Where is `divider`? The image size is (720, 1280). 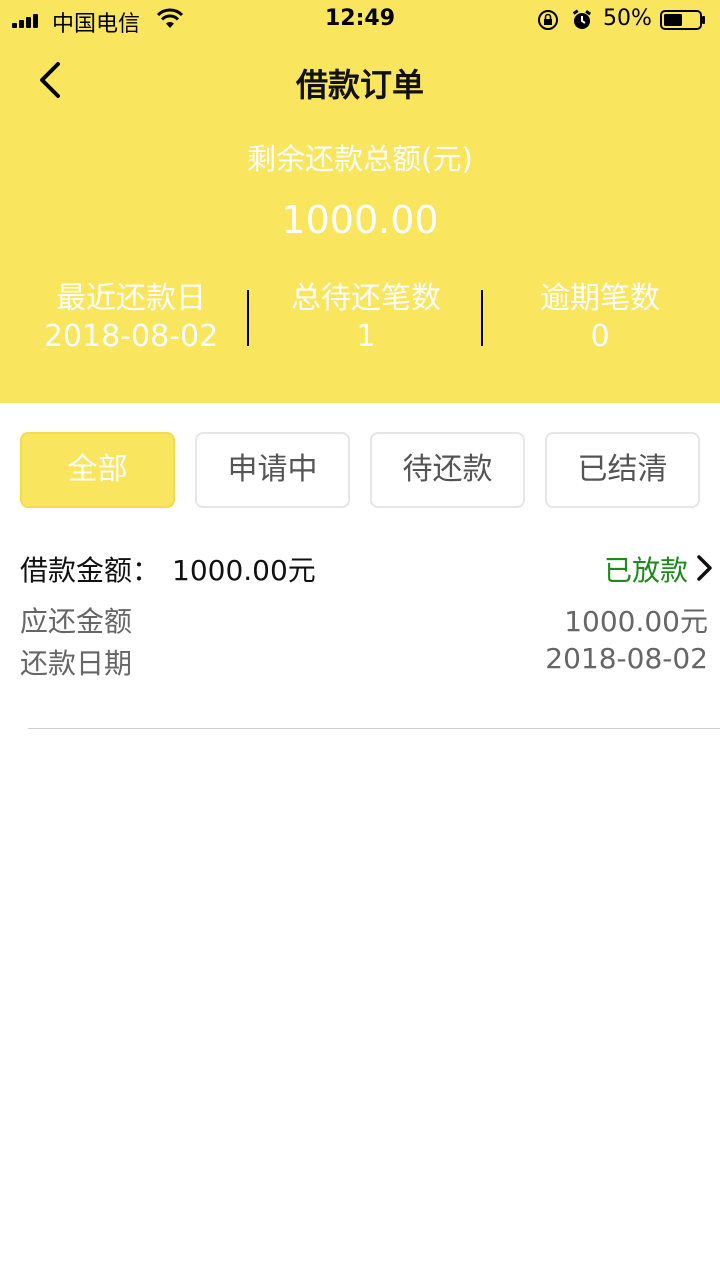
divider is located at coordinates (374, 728).